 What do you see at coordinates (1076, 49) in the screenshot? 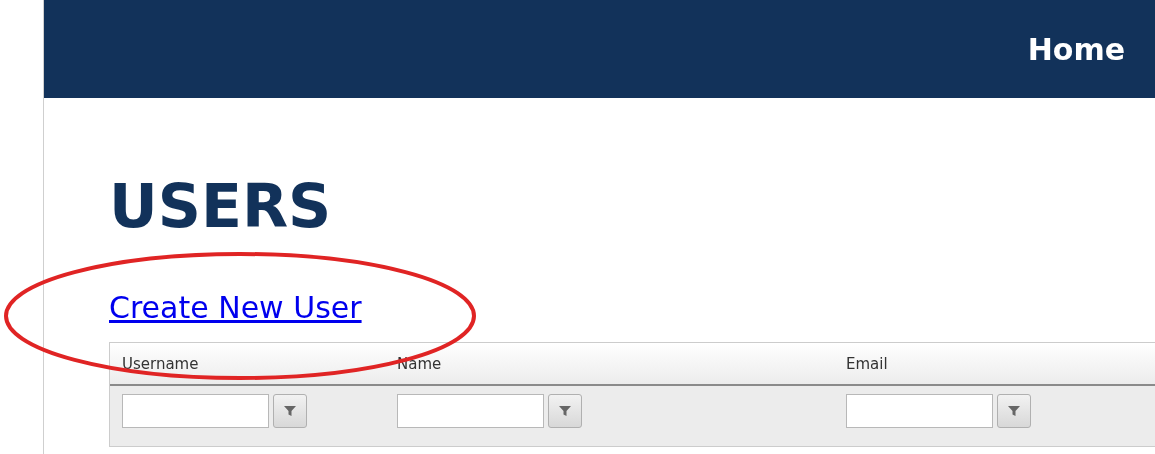
I see `nav-link: Home` at bounding box center [1076, 49].